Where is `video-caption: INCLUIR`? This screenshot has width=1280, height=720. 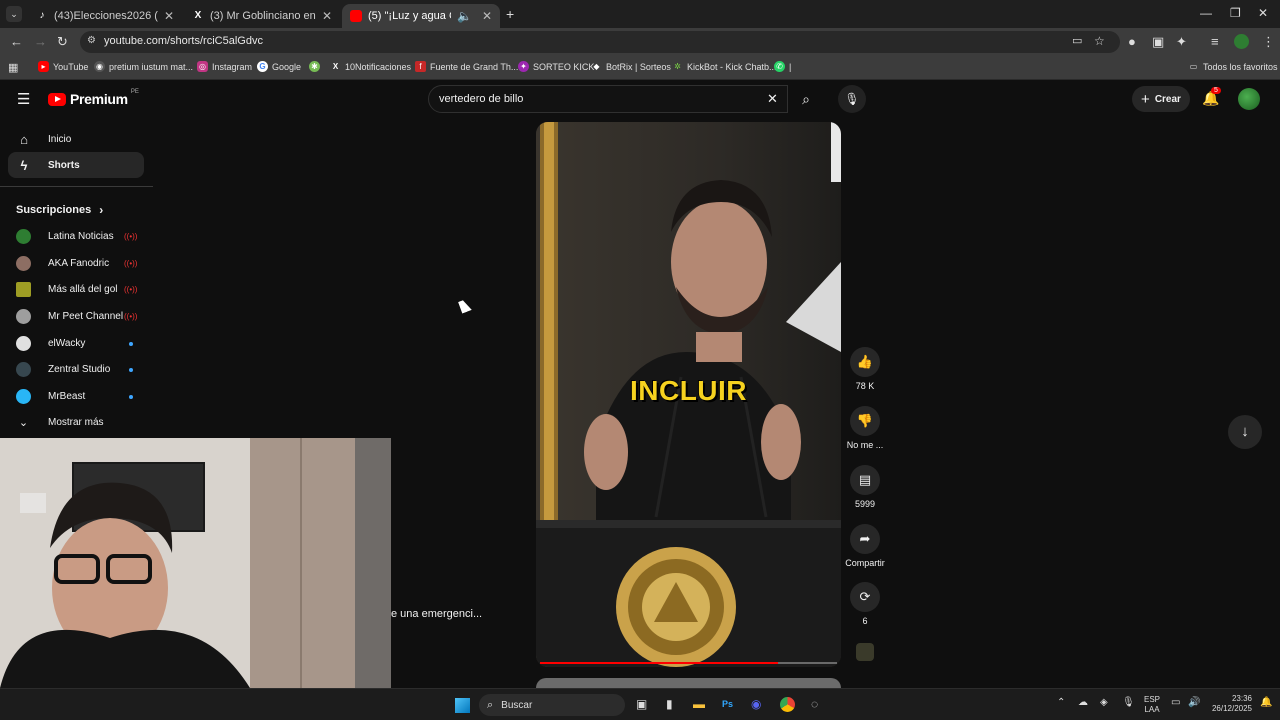
video-caption: INCLUIR is located at coordinates (688, 390).